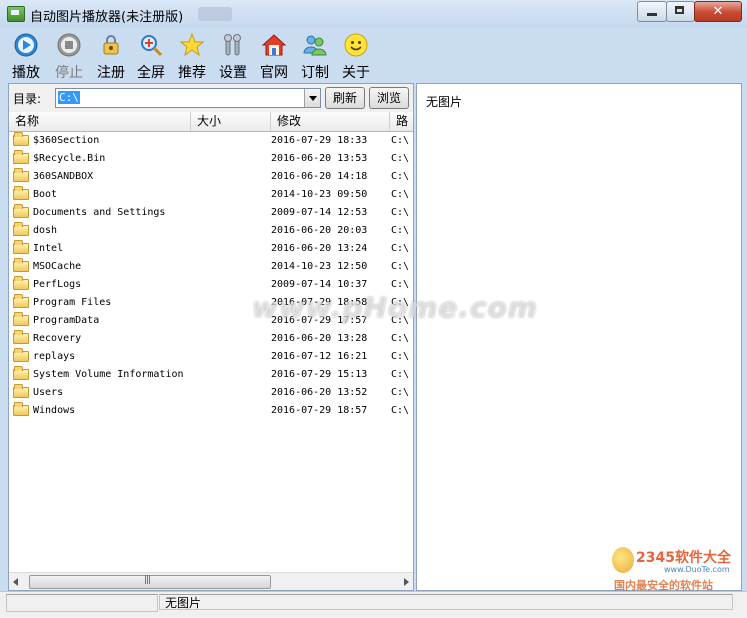  Describe the element at coordinates (401, 121) in the screenshot. I see `column-header-path: 路径` at that location.